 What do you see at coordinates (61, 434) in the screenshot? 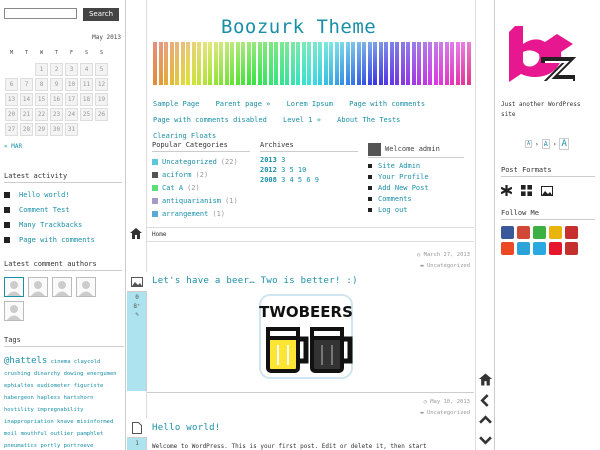
I see `tag-link: outlier` at bounding box center [61, 434].